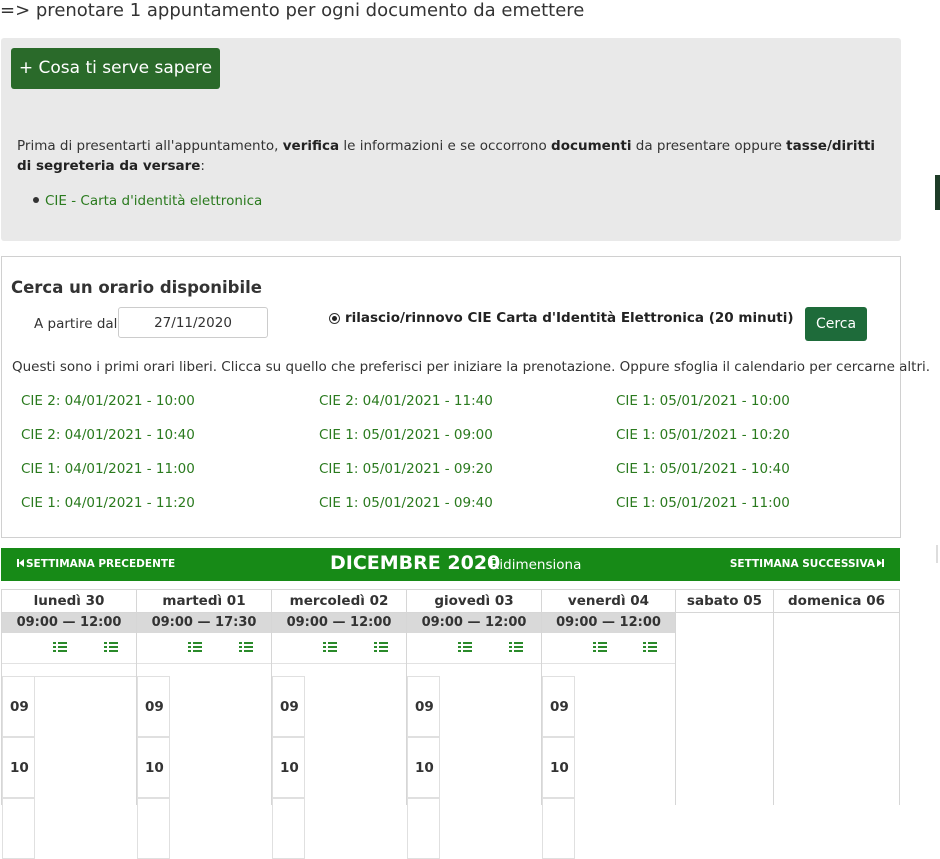 The height and width of the screenshot is (859, 940). I want to click on edge-marker, so click(937, 192).